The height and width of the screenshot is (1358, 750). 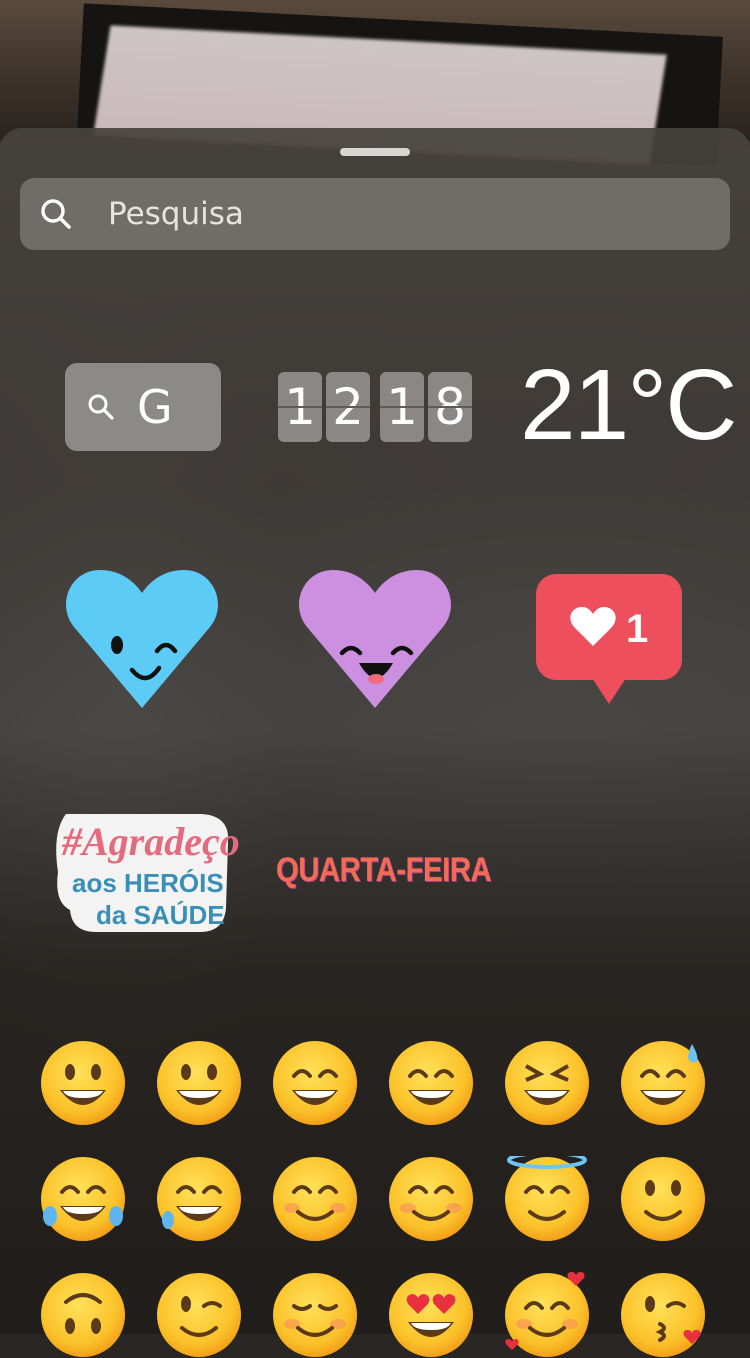 I want to click on gif-search-icon, so click(x=101, y=407).